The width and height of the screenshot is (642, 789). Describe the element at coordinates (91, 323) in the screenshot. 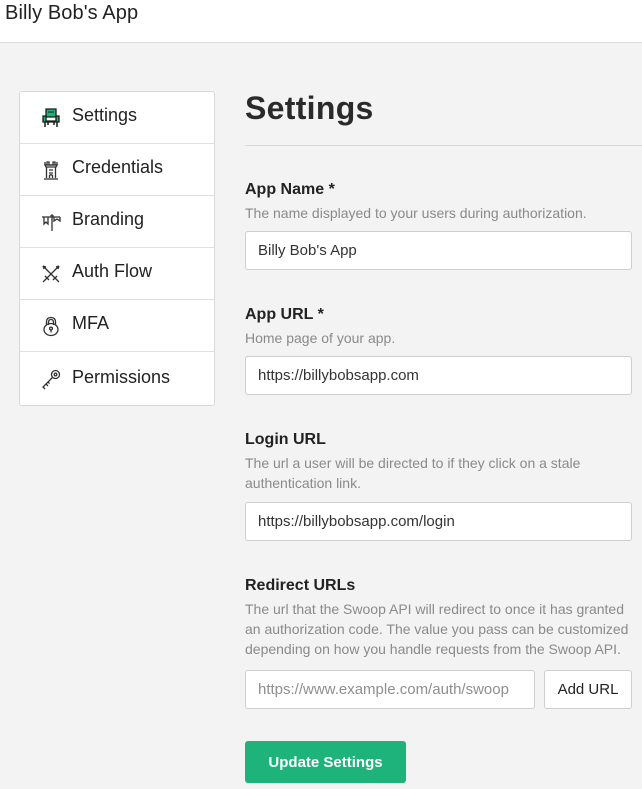

I see `sidebar-item-label: MFA` at that location.